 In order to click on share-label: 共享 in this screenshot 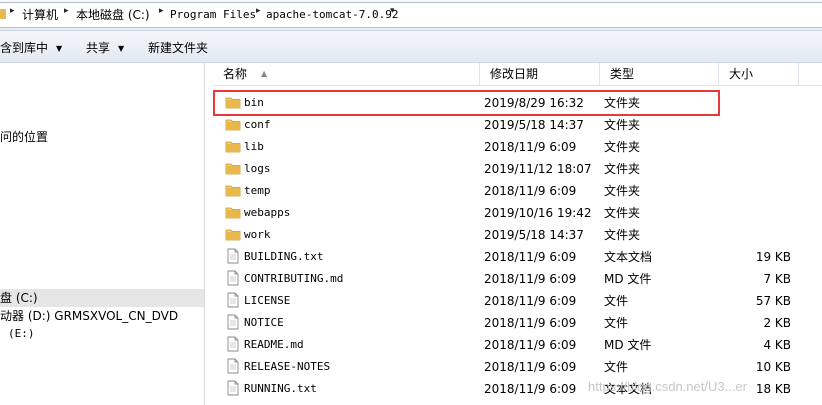, I will do `click(98, 48)`.